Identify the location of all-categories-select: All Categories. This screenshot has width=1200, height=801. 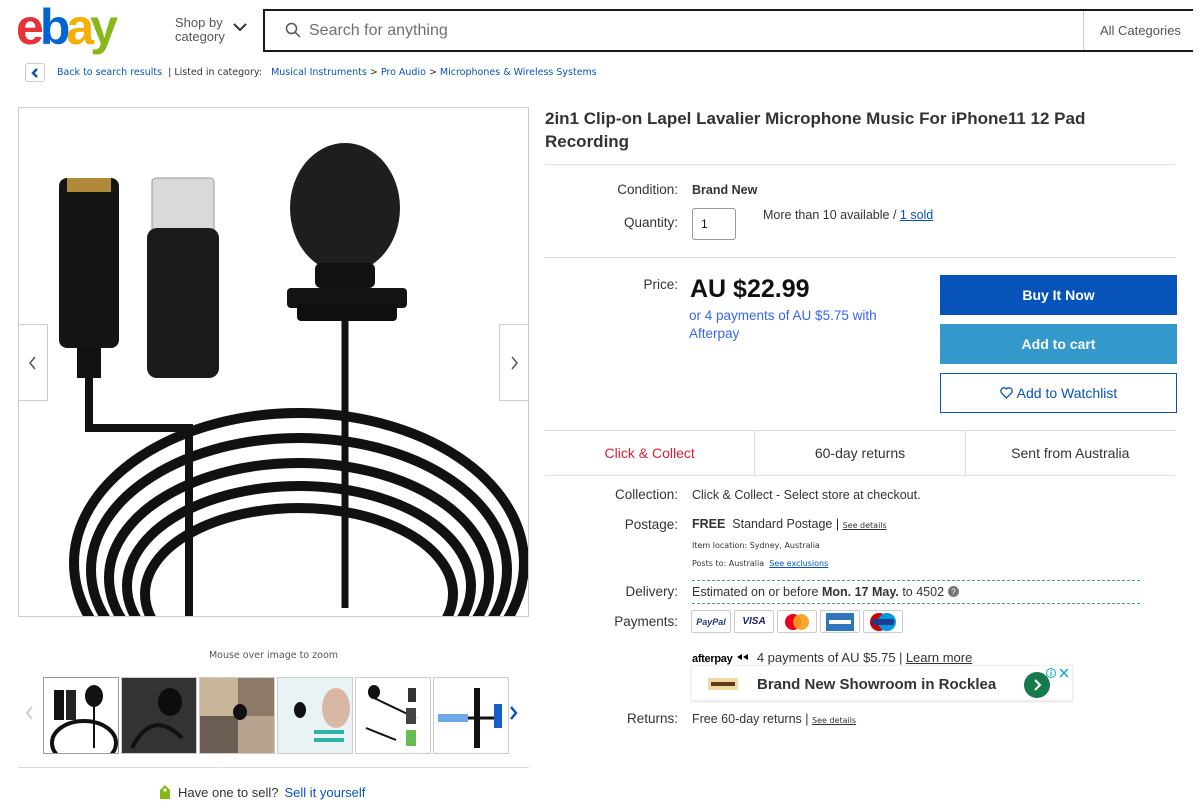
(1141, 30).